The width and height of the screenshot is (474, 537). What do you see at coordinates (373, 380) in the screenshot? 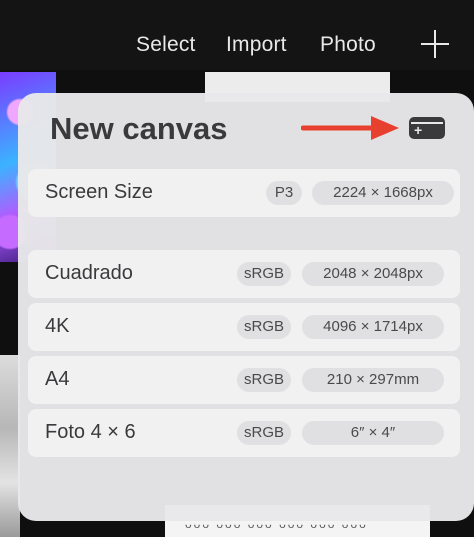
I see `dimensions-badge: 210 × 297mm` at bounding box center [373, 380].